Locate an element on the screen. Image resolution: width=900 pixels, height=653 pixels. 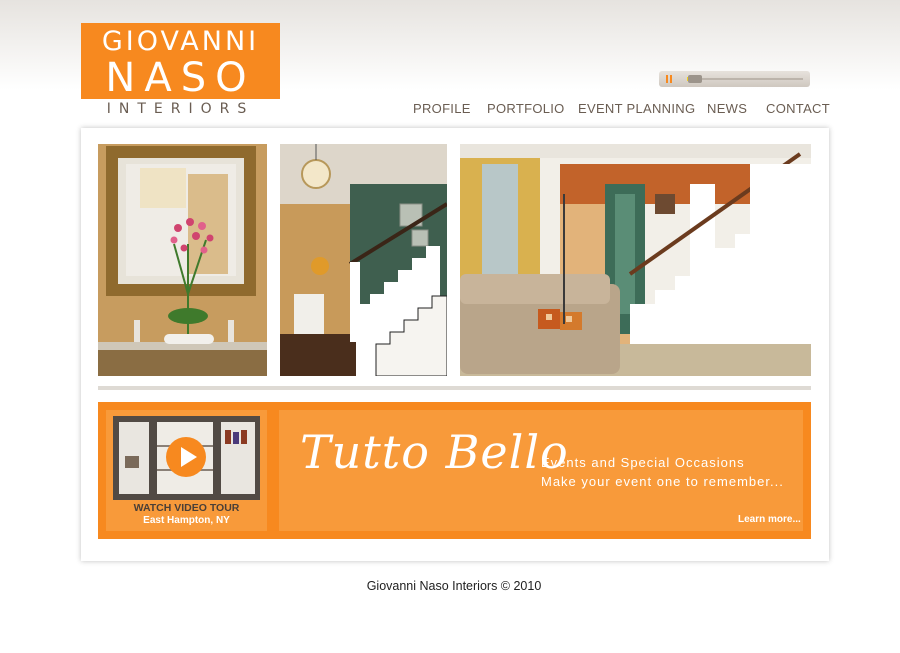
video-tour-caption: WATCH VIDEO TOUR is located at coordinates (186, 508).